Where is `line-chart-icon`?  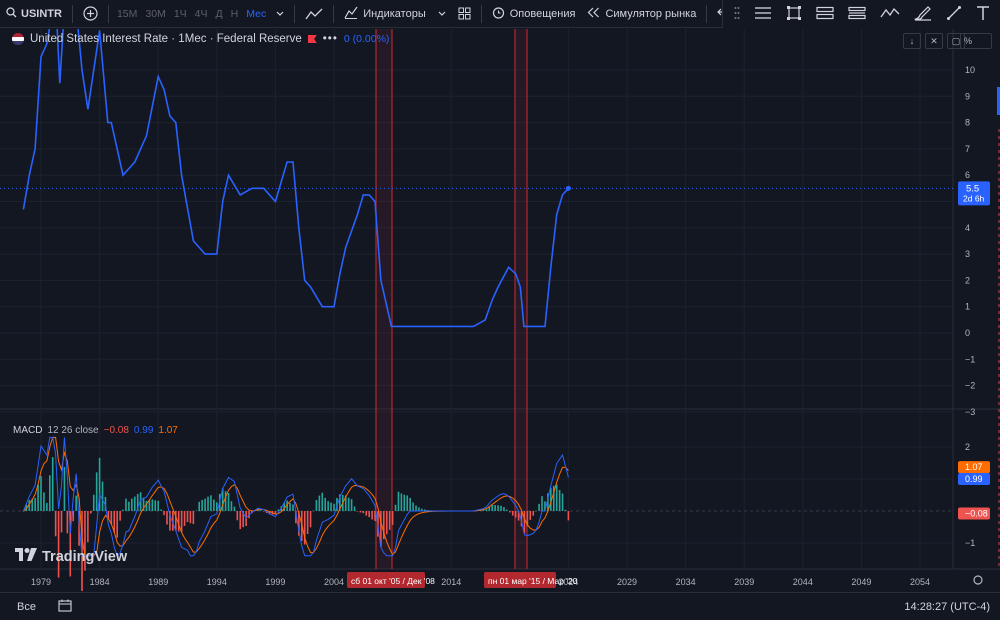 line-chart-icon is located at coordinates (314, 14).